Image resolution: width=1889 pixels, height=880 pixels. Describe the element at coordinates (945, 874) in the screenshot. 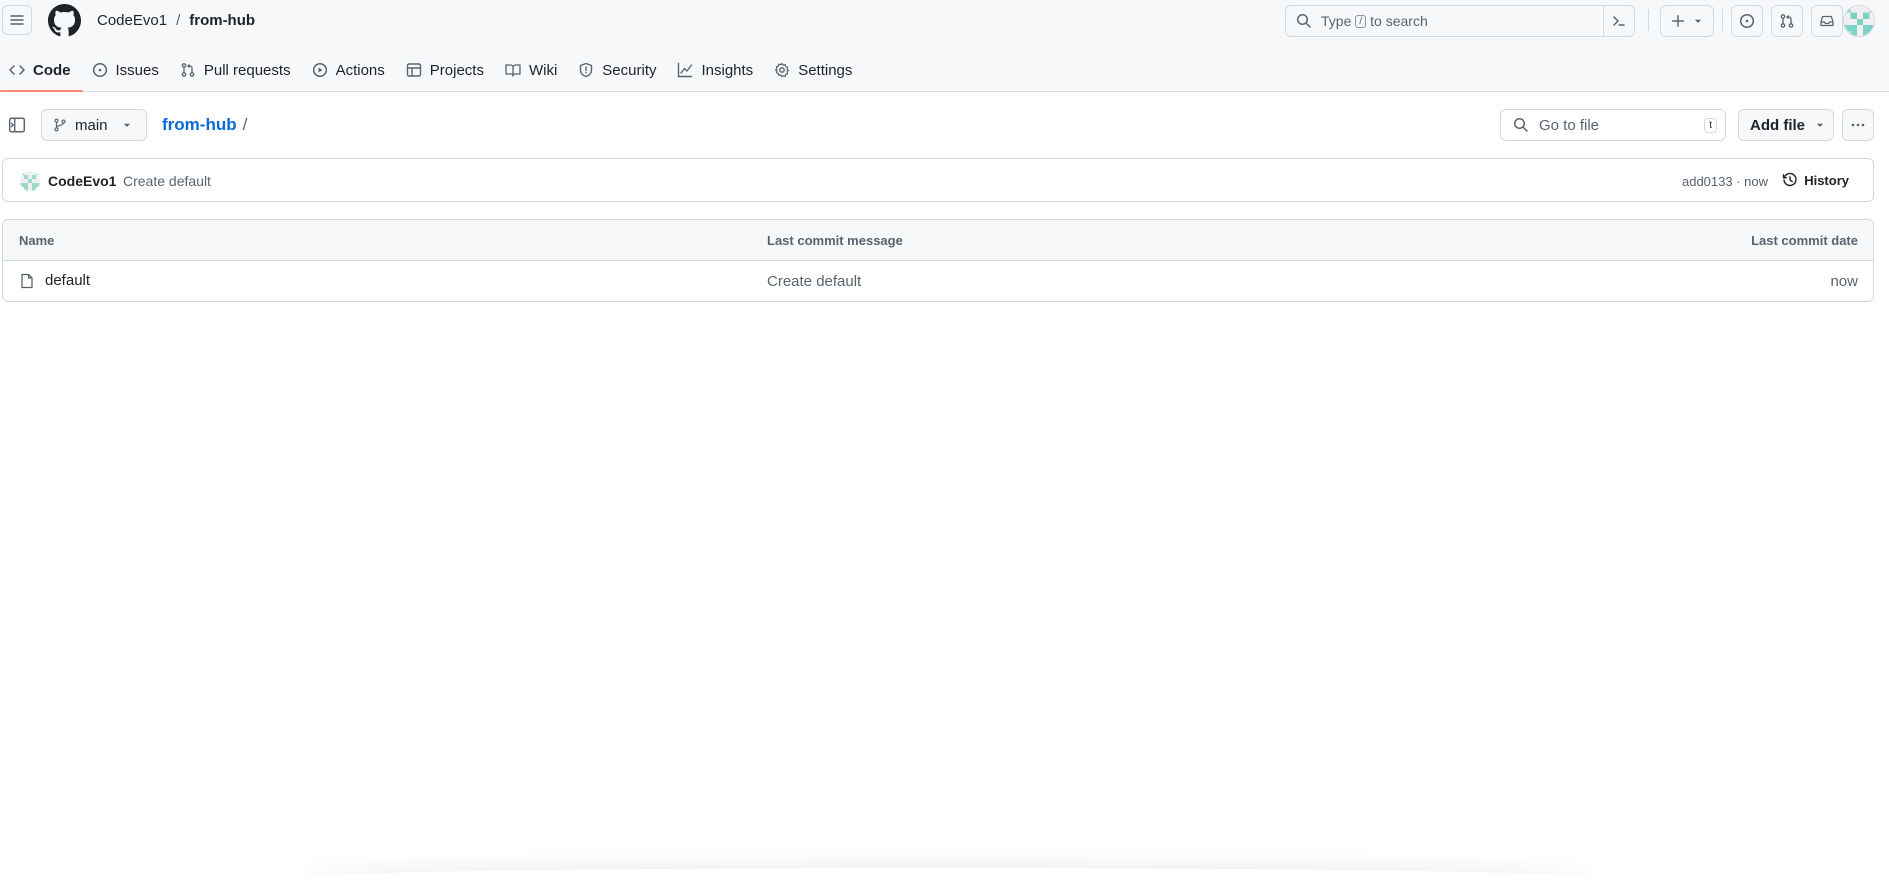

I see `bottom-overlay-shadow` at that location.